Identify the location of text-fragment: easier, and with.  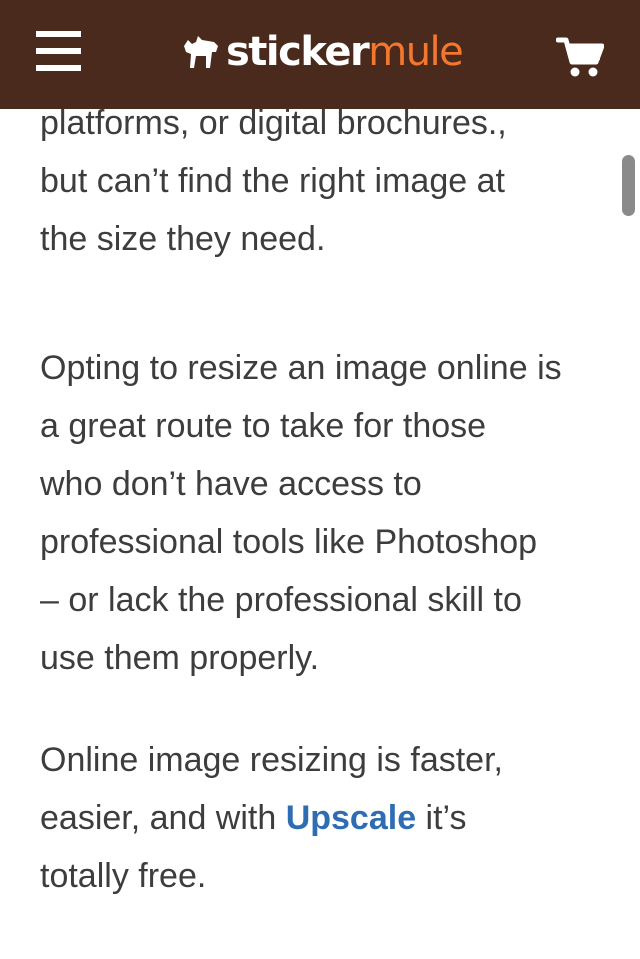
(163, 818).